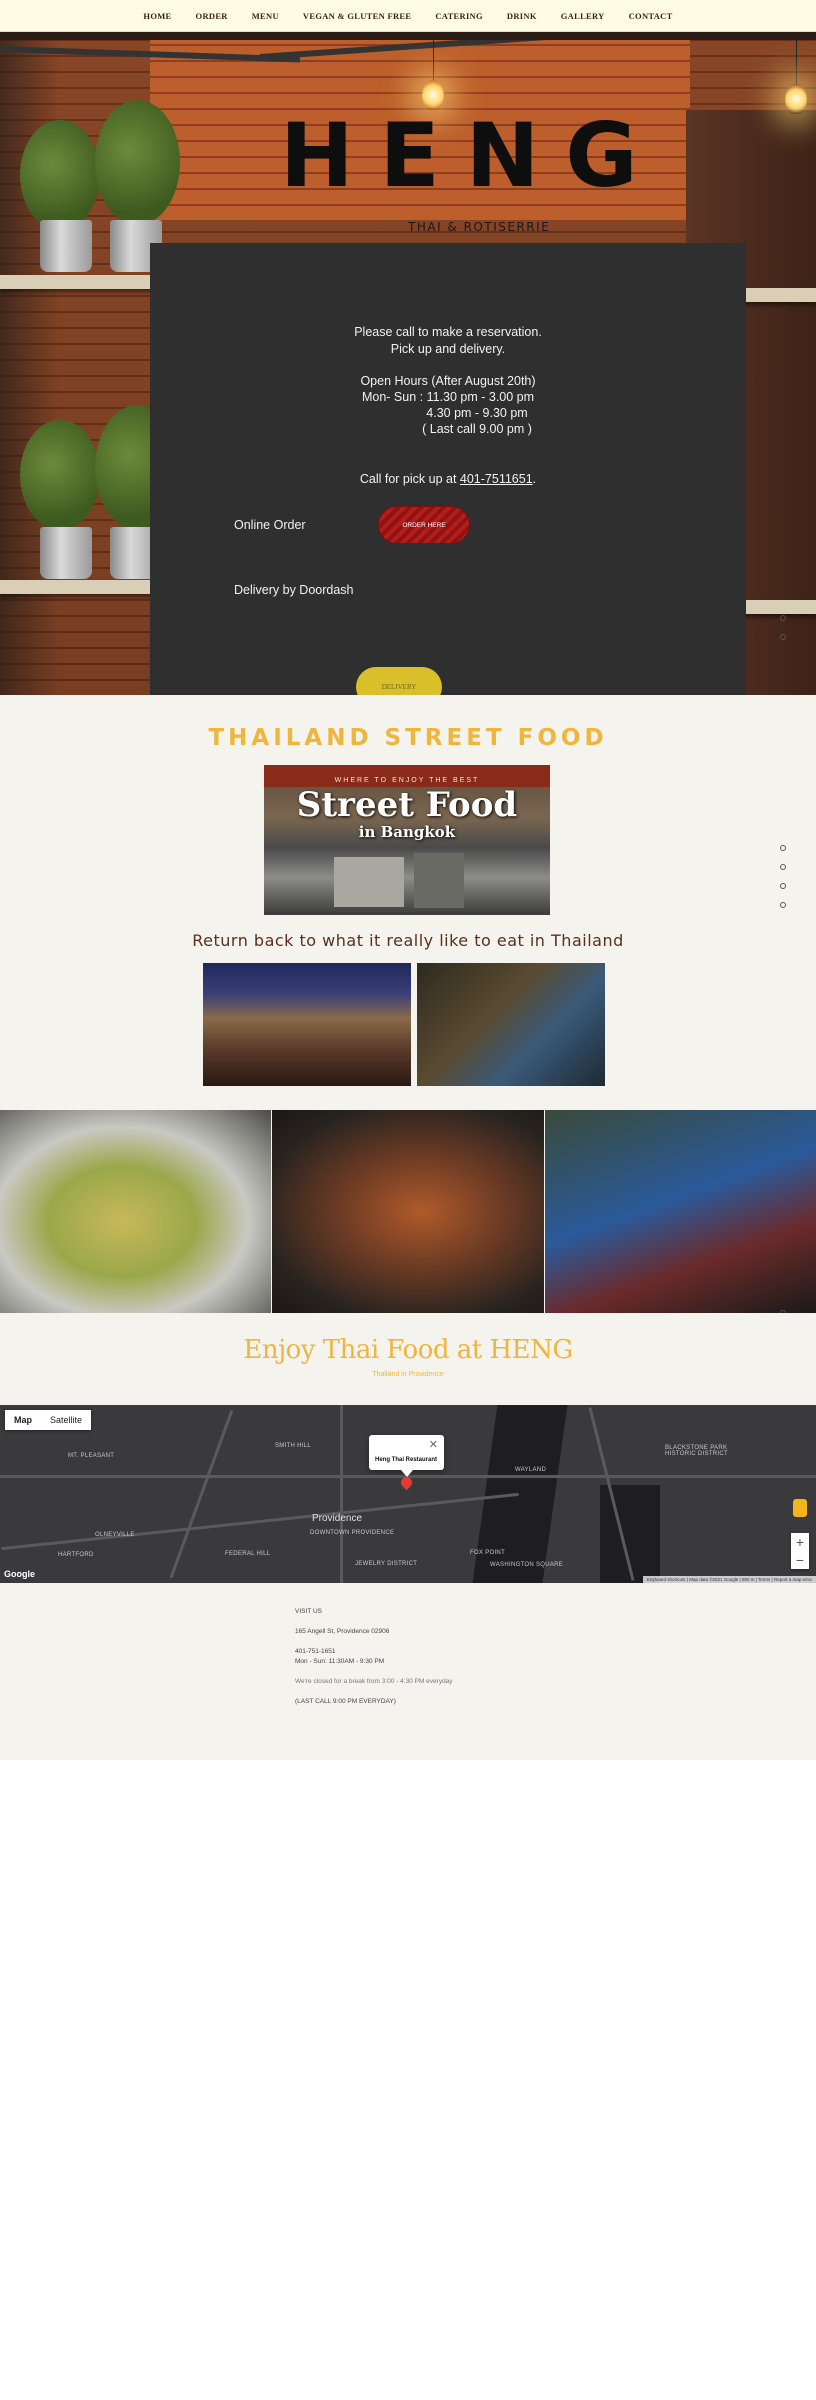  Describe the element at coordinates (409, 479) in the screenshot. I see `call-prefix: Call for pick up at` at that location.